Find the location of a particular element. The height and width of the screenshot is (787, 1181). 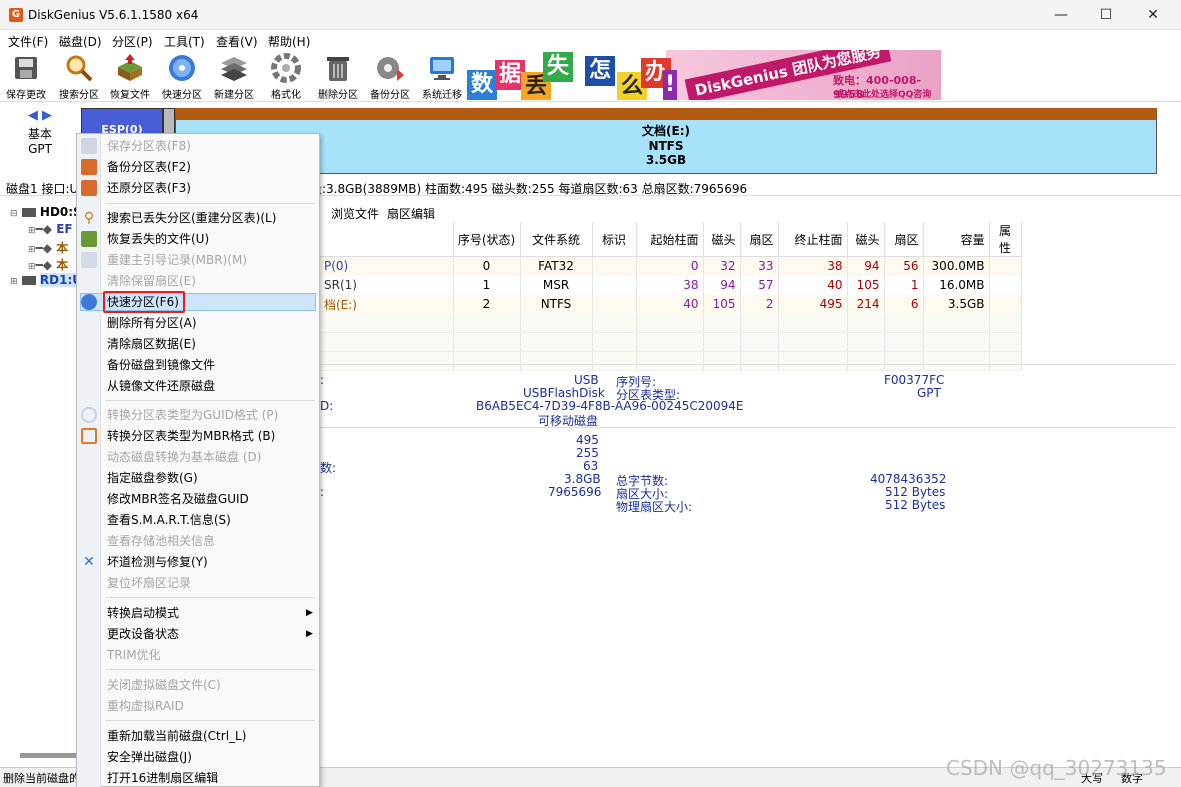

col-header: 容量 is located at coordinates (956, 239).